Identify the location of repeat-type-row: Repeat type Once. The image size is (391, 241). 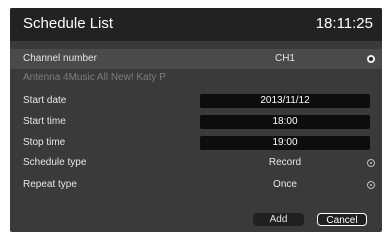
(196, 185).